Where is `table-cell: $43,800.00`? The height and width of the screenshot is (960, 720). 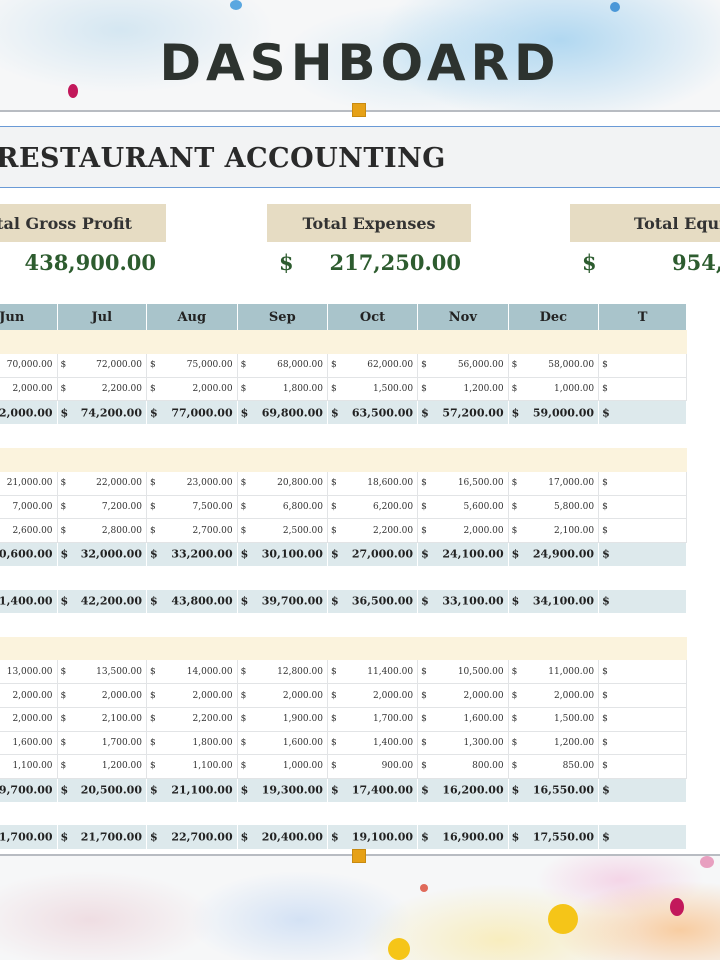 table-cell: $43,800.00 is located at coordinates (192, 601).